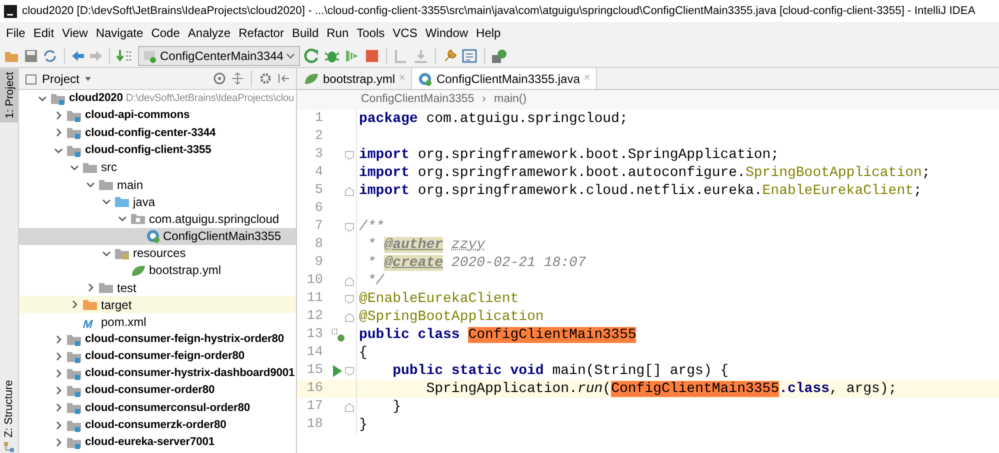 Image resolution: width=999 pixels, height=453 pixels. I want to click on sync-icon, so click(50, 55).